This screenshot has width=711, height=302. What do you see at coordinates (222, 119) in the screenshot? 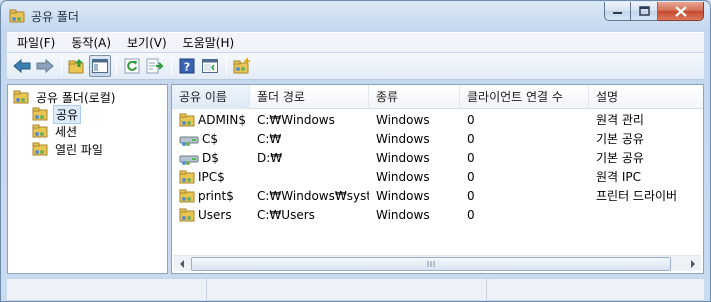
I see `share-name-label: ADMIN$` at bounding box center [222, 119].